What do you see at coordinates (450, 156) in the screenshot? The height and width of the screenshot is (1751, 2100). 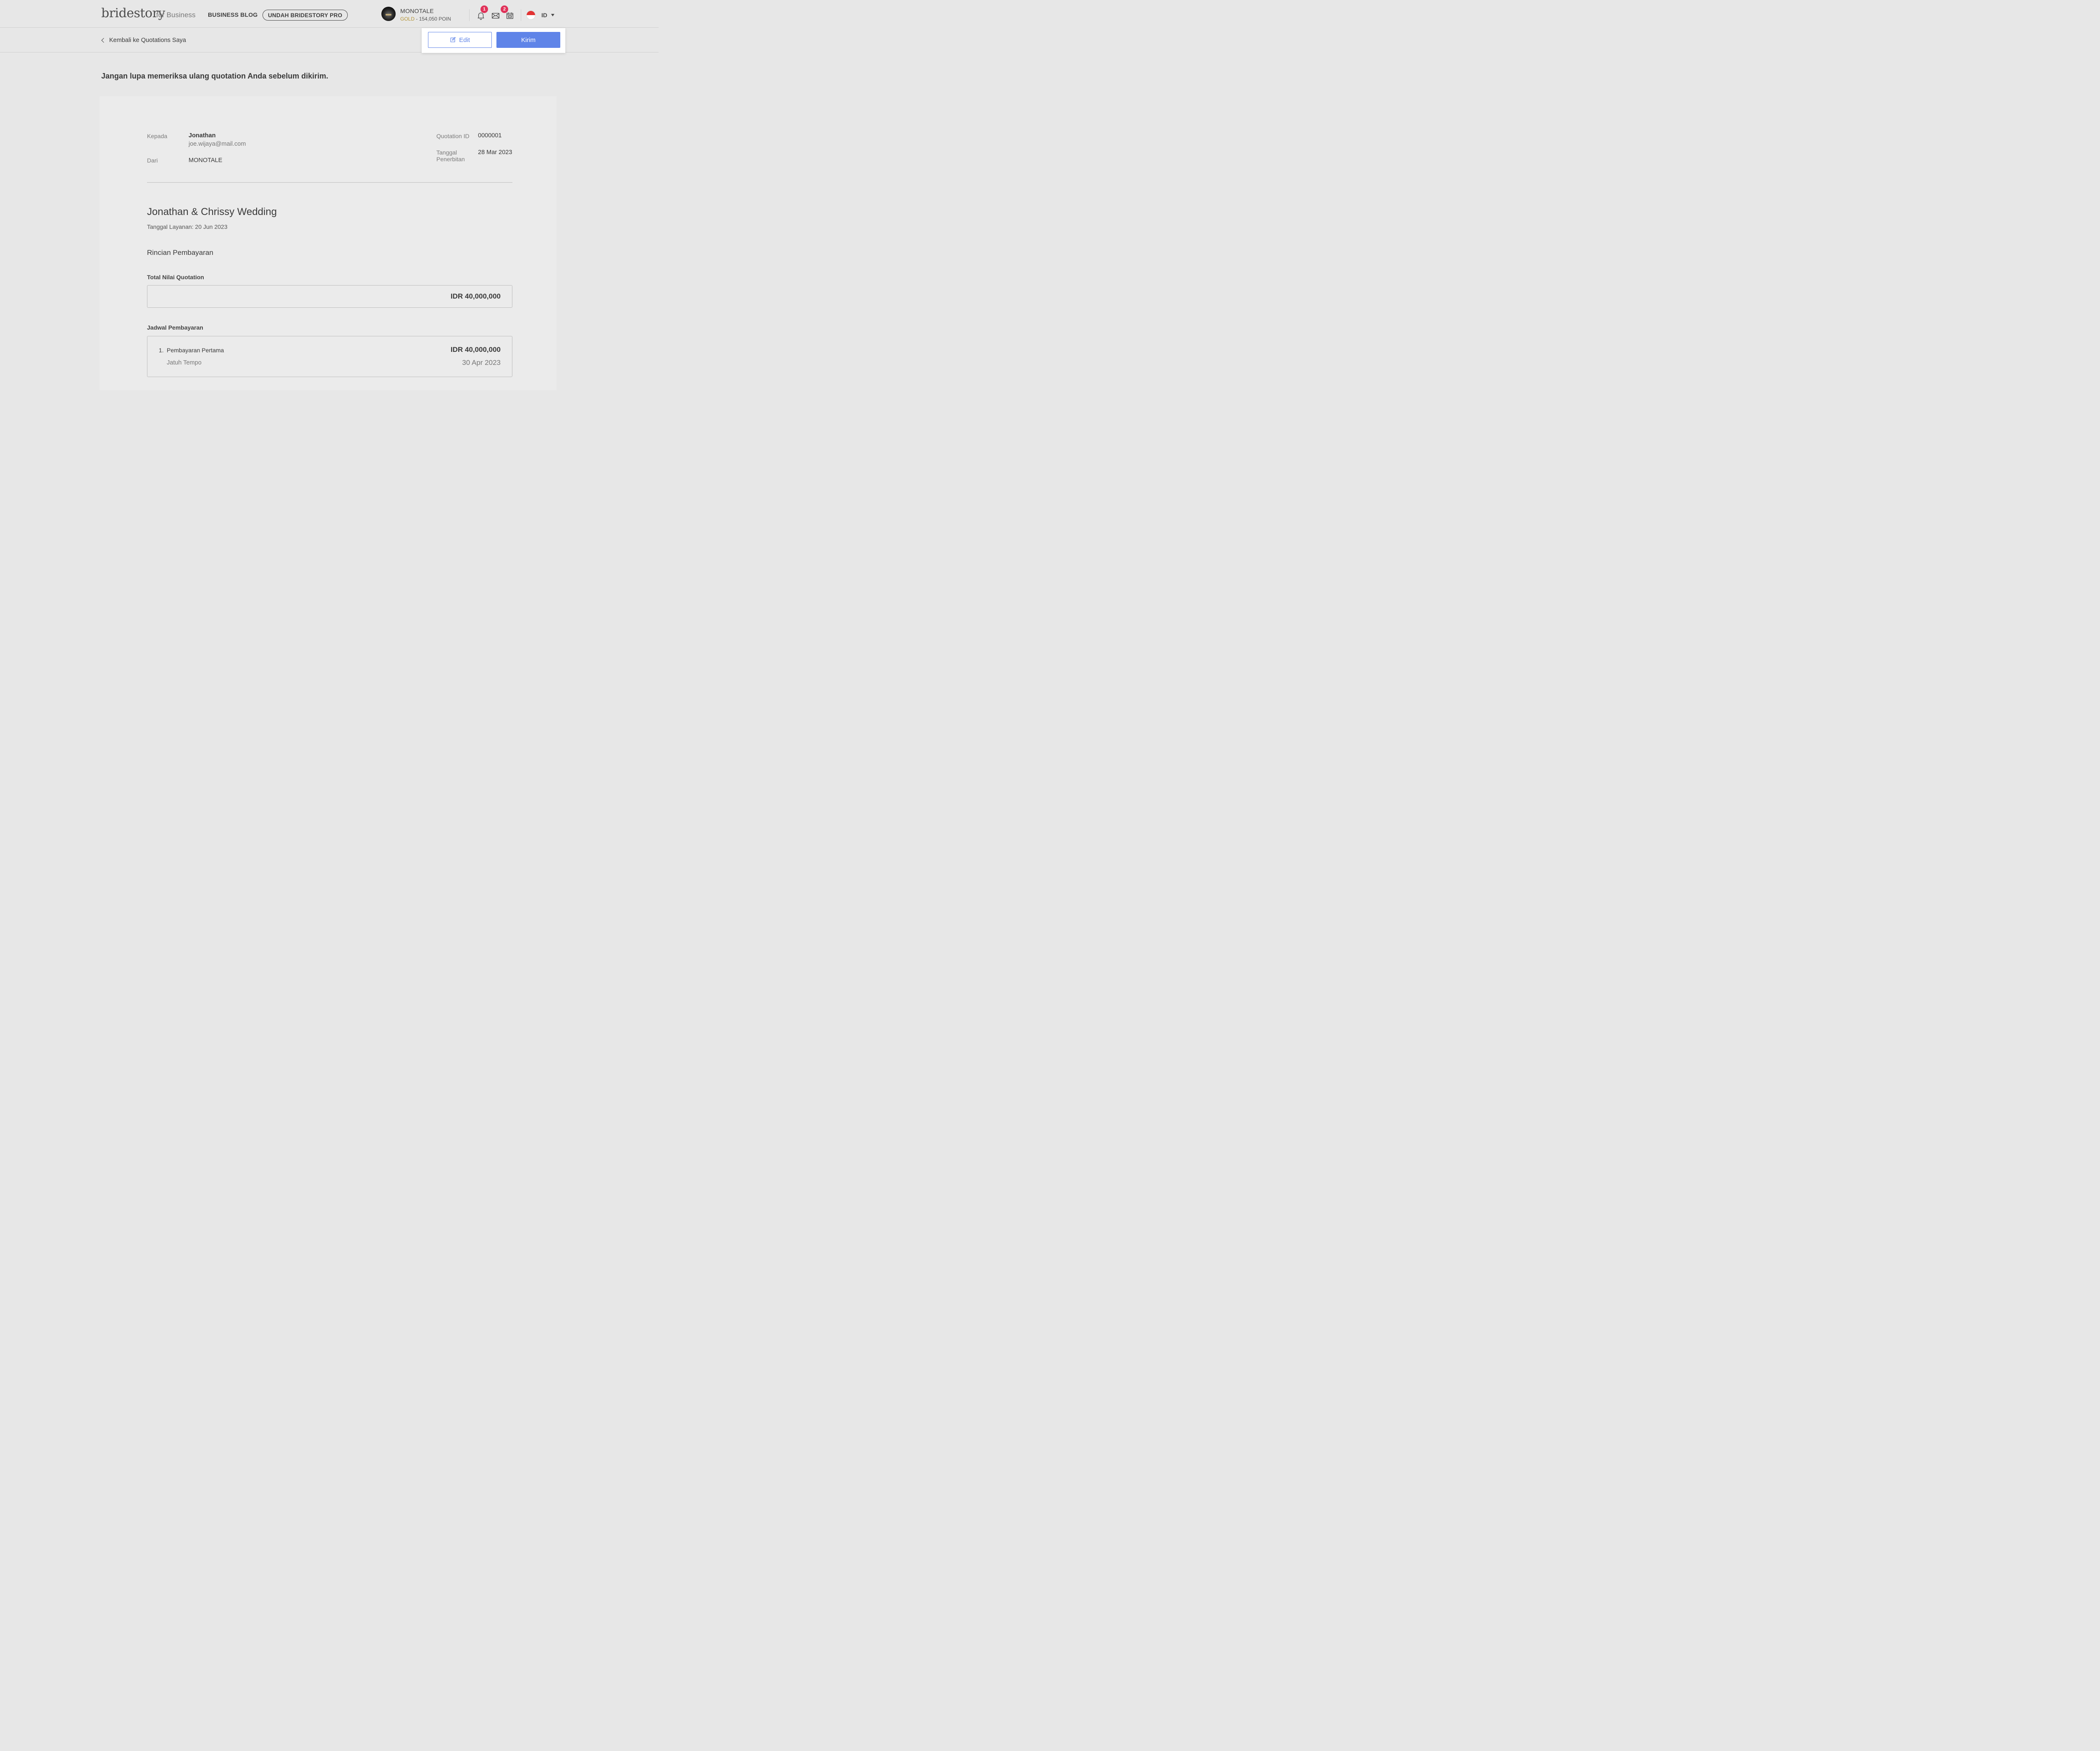 I see `issue-date-label: Tanggal Penerbitan` at bounding box center [450, 156].